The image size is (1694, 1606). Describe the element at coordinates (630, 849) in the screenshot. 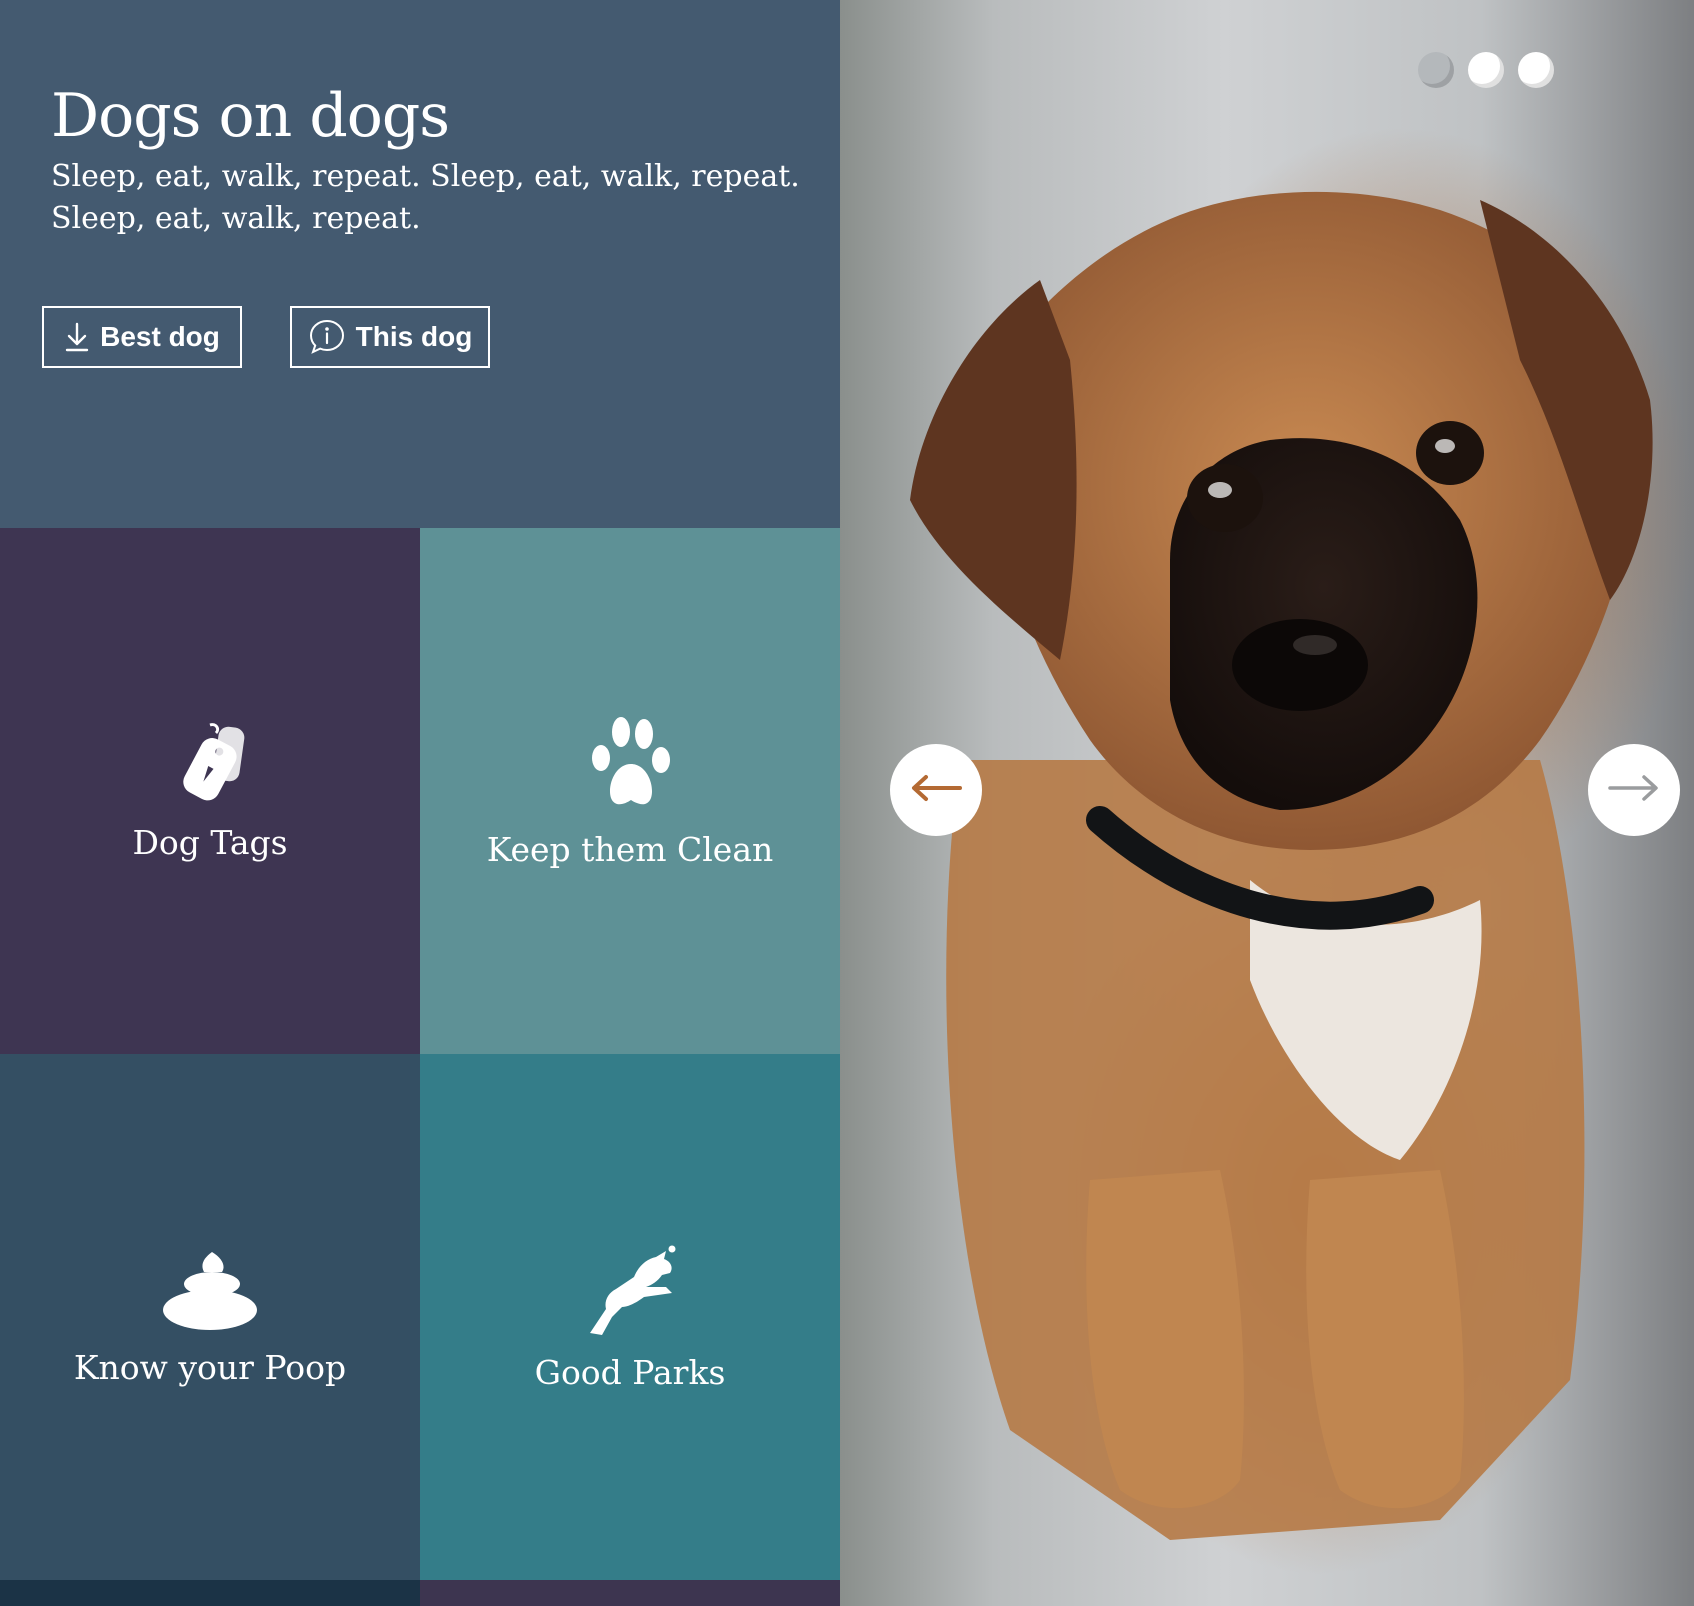

I see `keep-them-clean-label: Keep them Clean` at that location.